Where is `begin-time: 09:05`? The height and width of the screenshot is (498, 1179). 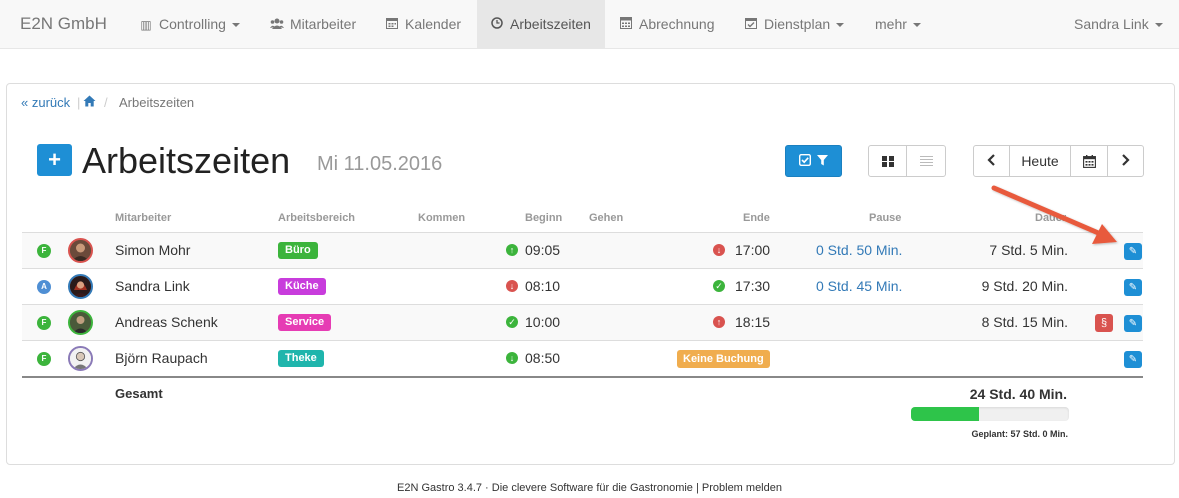 begin-time: 09:05 is located at coordinates (543, 250).